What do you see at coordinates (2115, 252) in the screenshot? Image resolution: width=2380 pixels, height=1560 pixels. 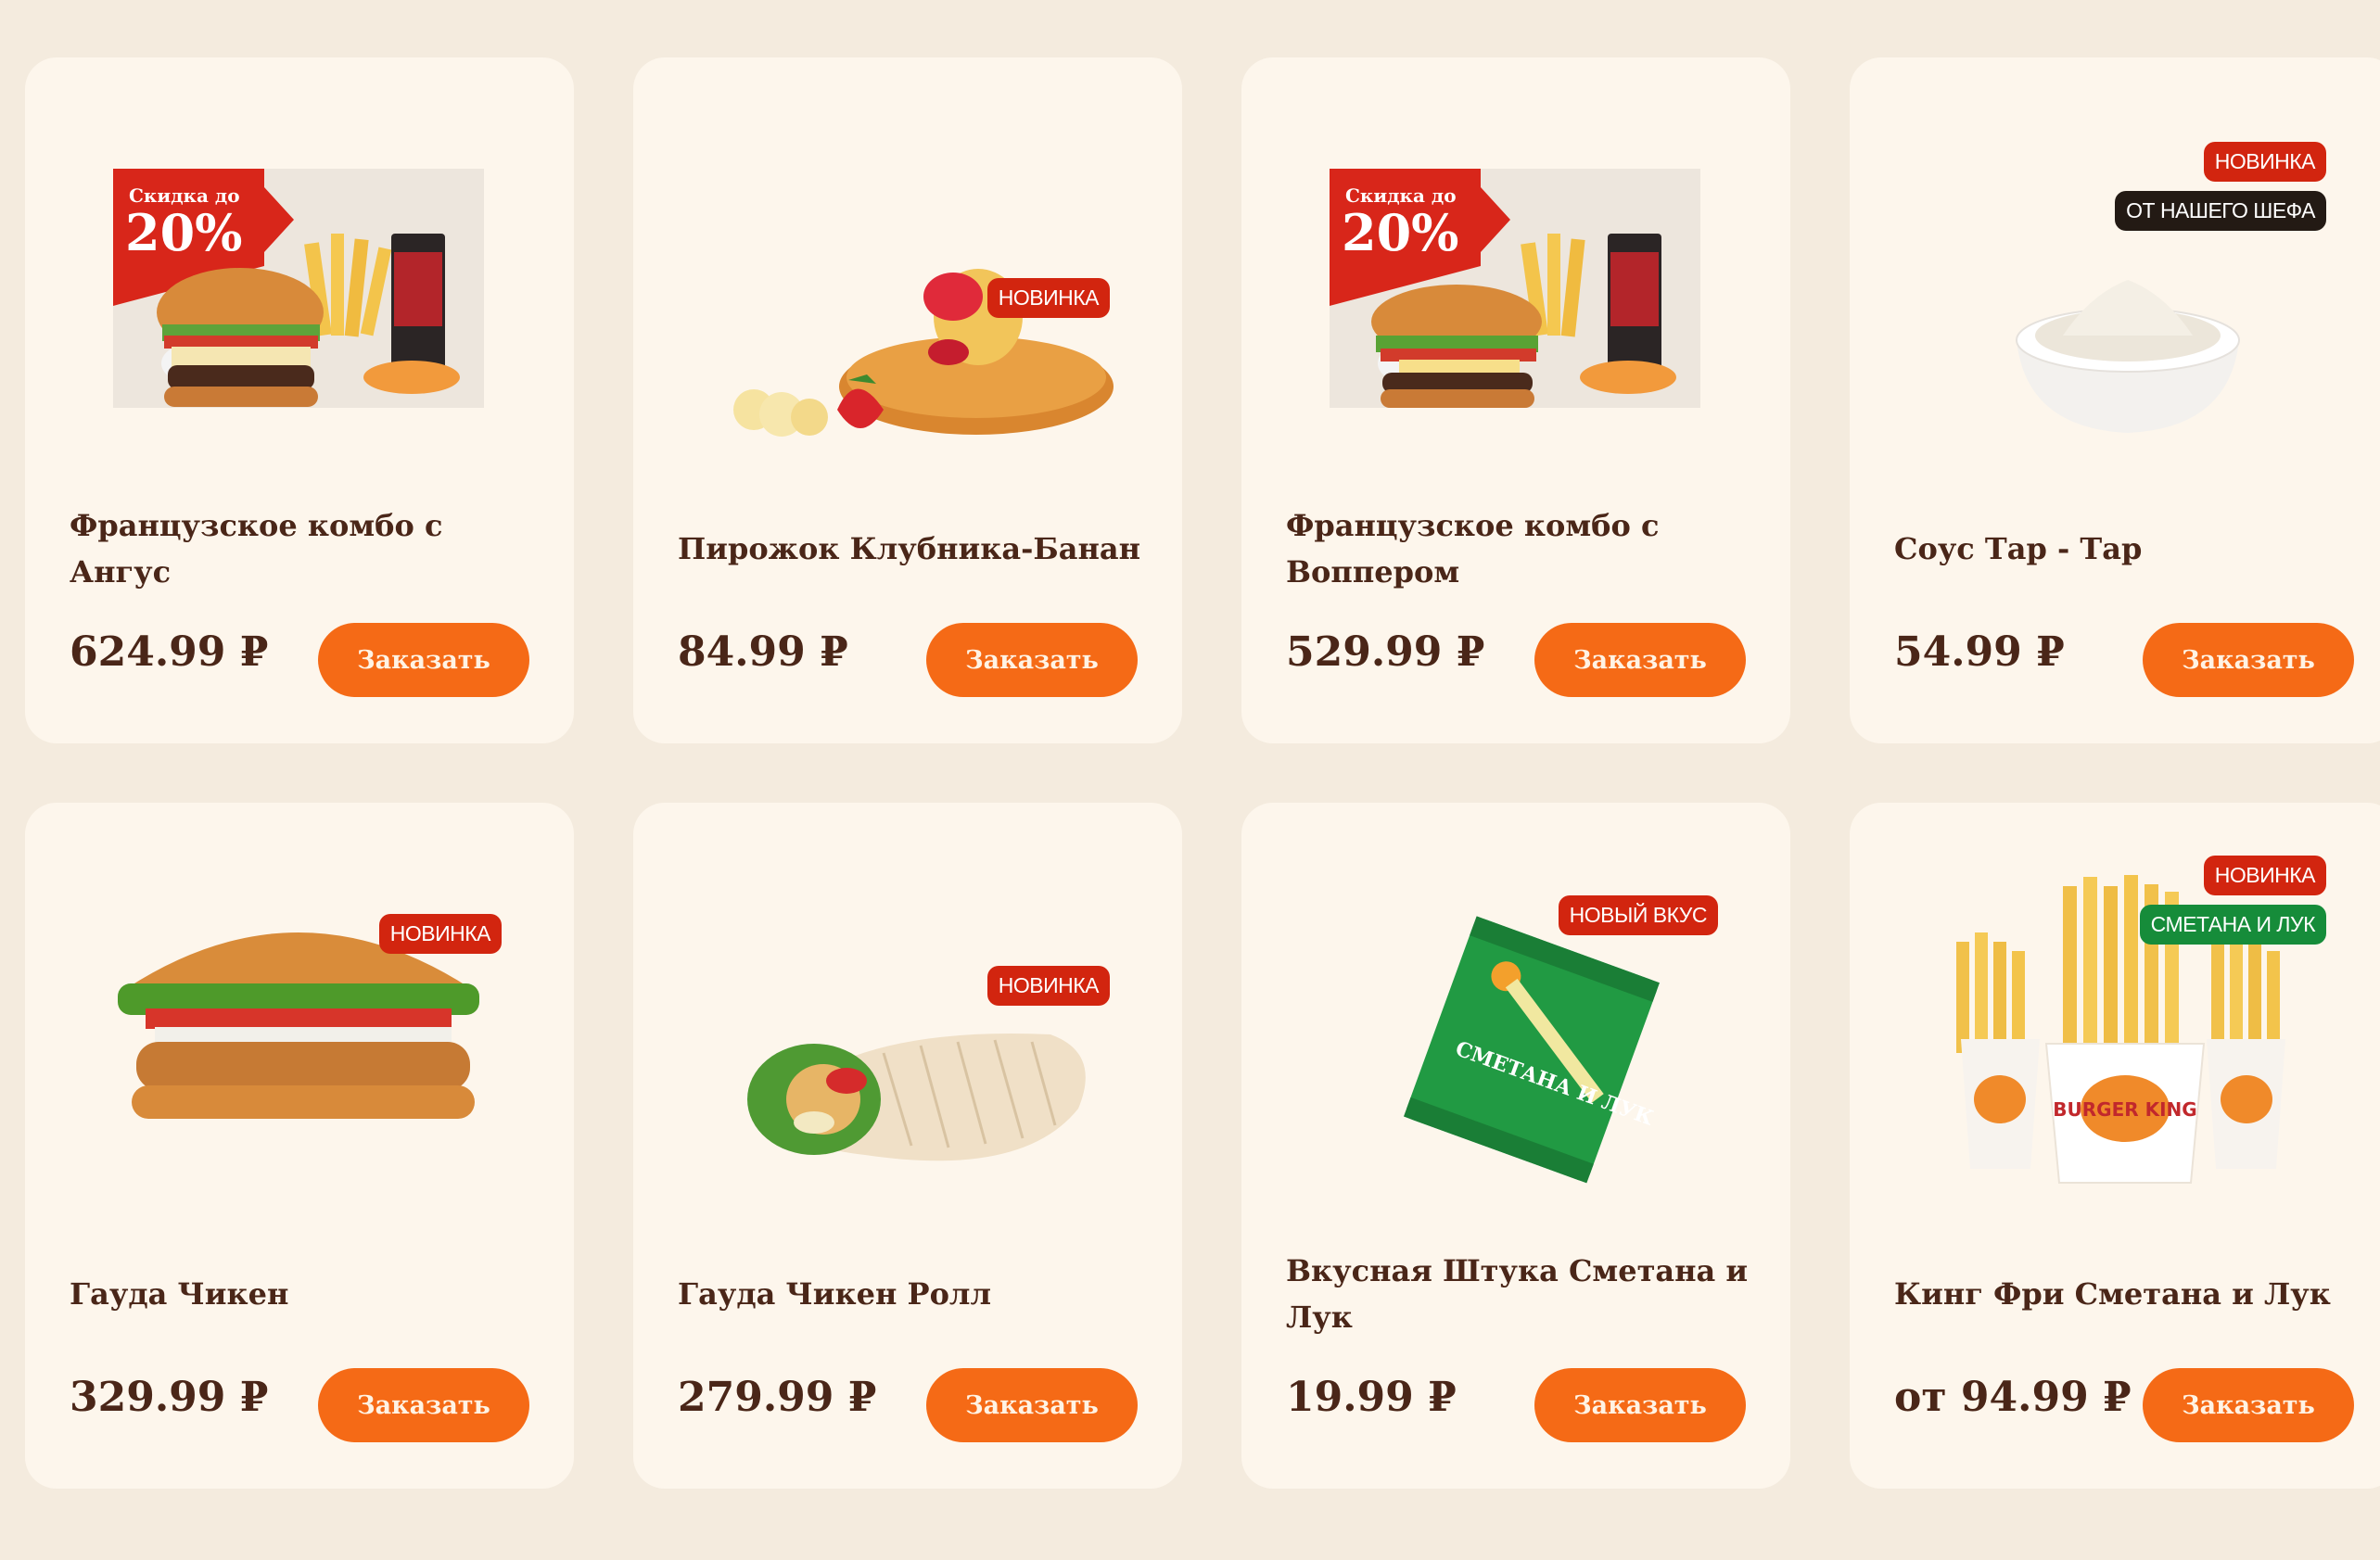 I see `product-image-sauce: НОВИНКА ОТ НАШЕГО ШЕФА` at bounding box center [2115, 252].